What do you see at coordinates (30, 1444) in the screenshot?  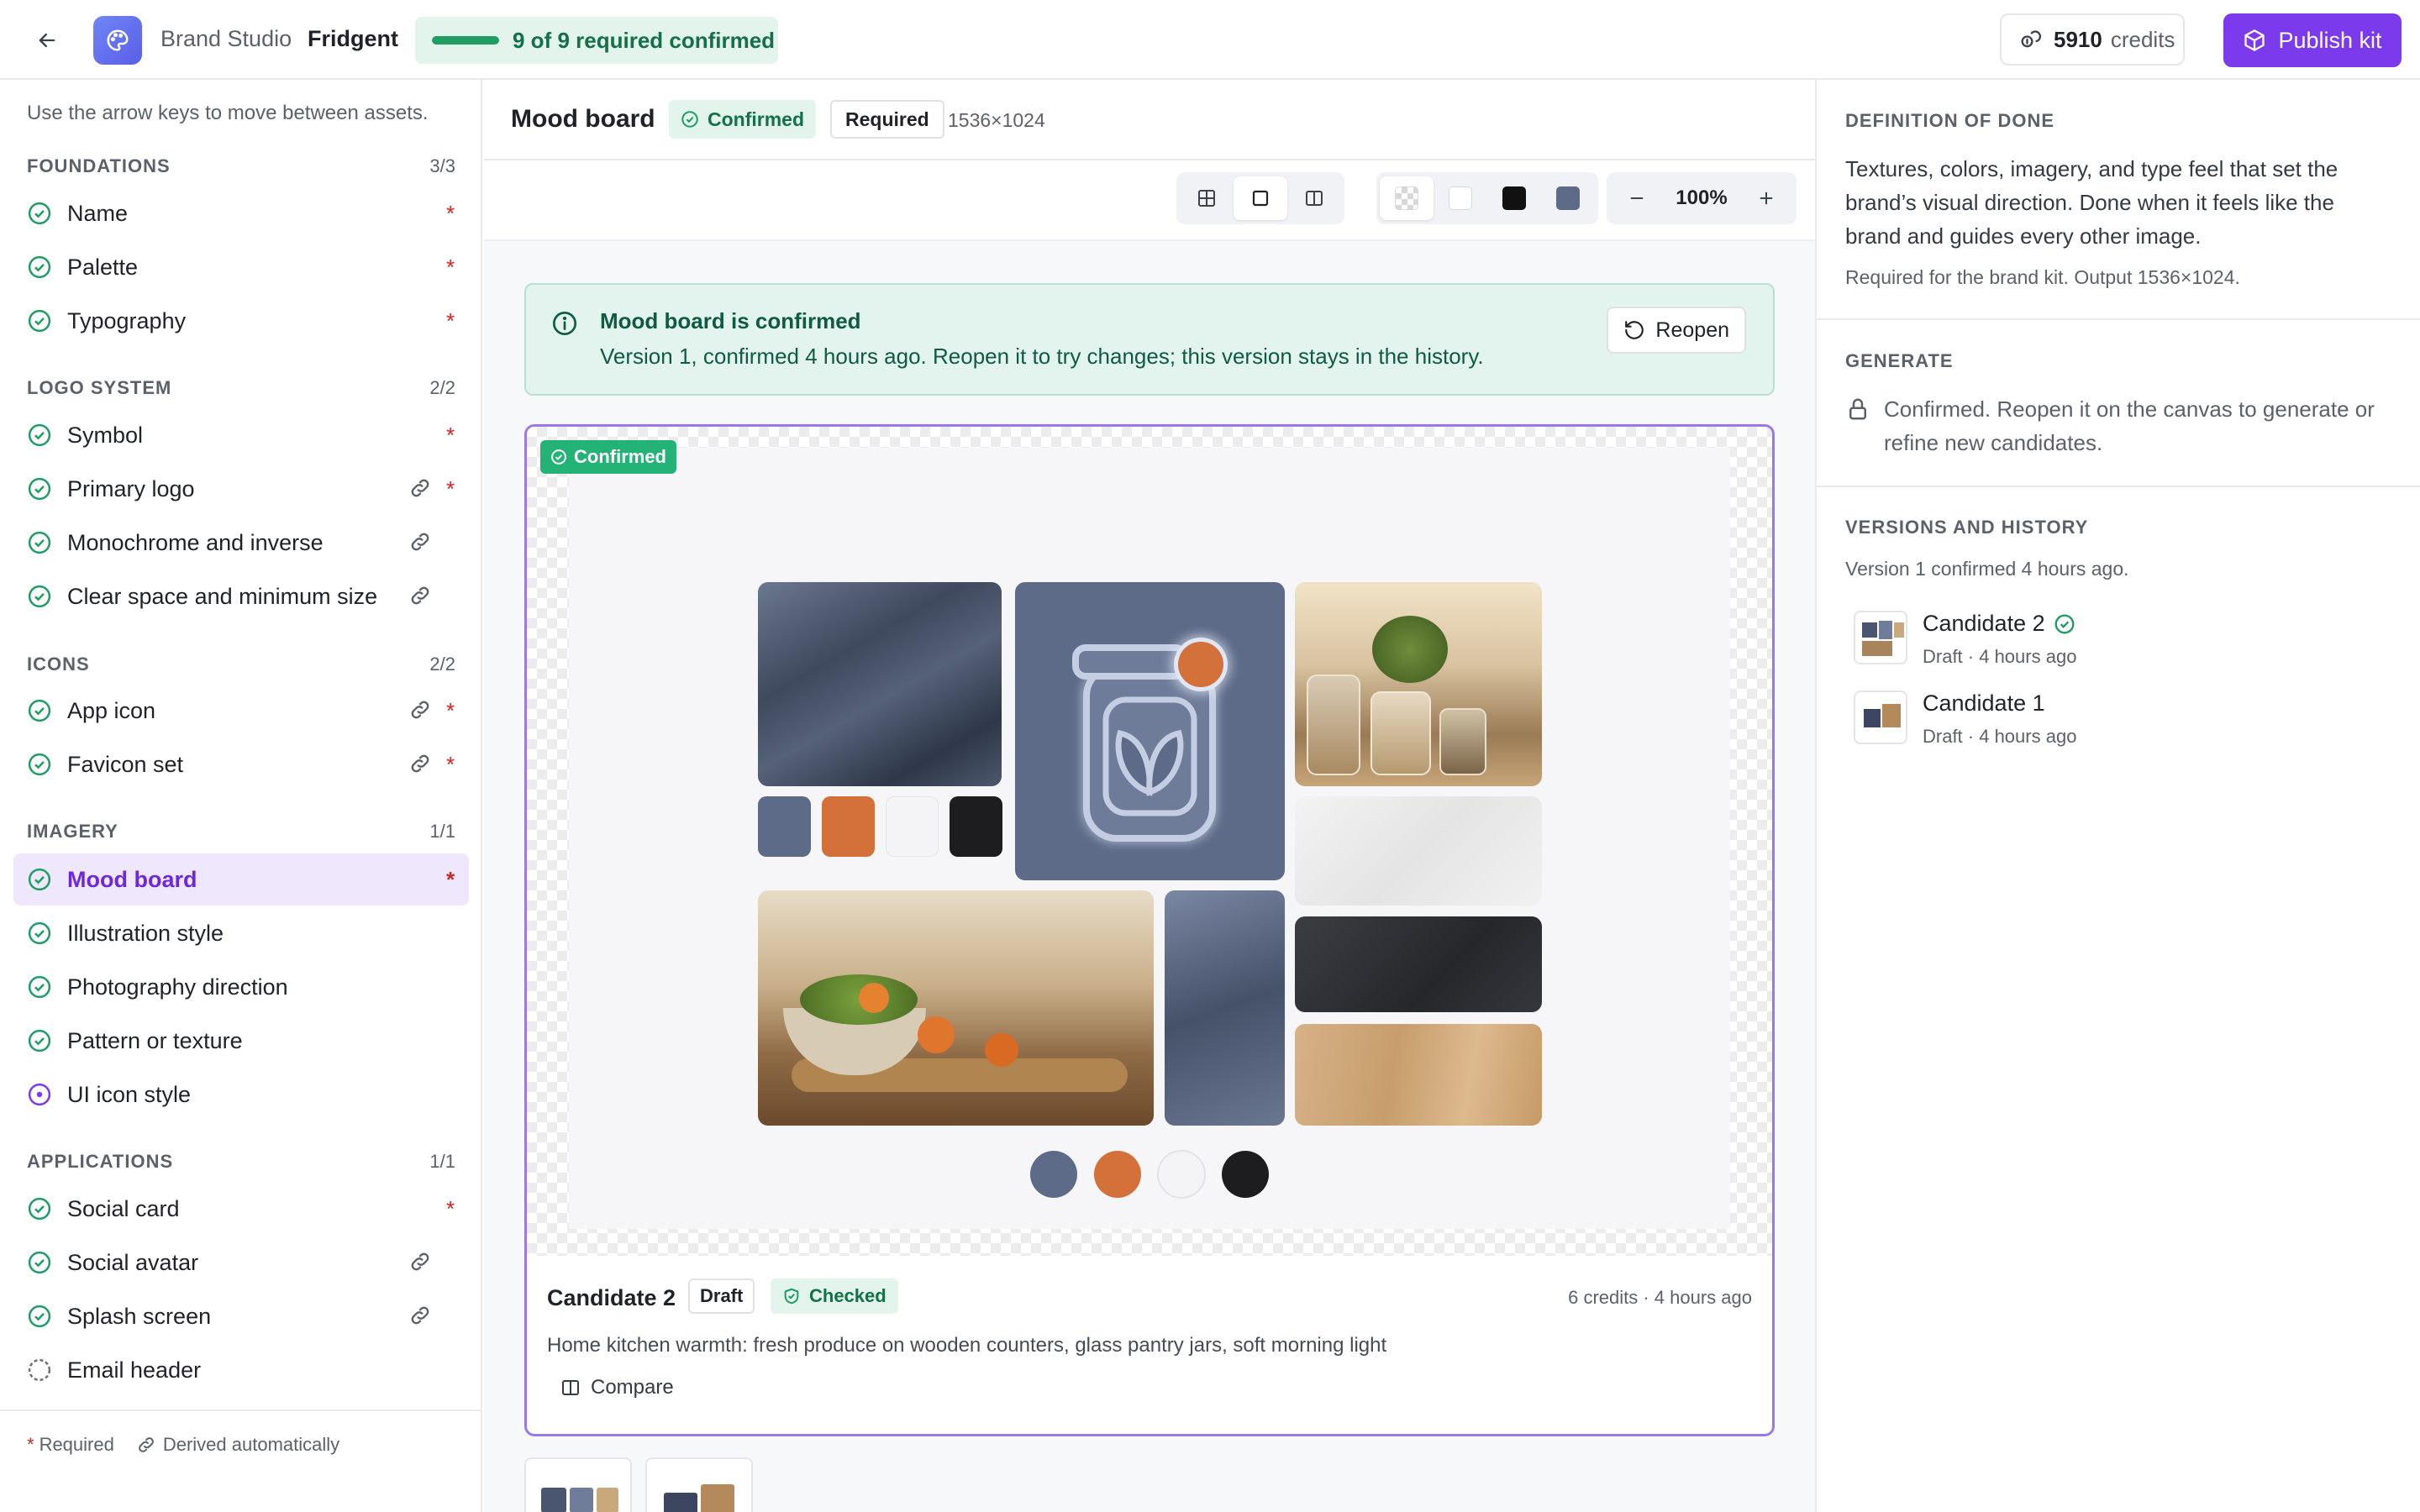 I see `required-star: *` at bounding box center [30, 1444].